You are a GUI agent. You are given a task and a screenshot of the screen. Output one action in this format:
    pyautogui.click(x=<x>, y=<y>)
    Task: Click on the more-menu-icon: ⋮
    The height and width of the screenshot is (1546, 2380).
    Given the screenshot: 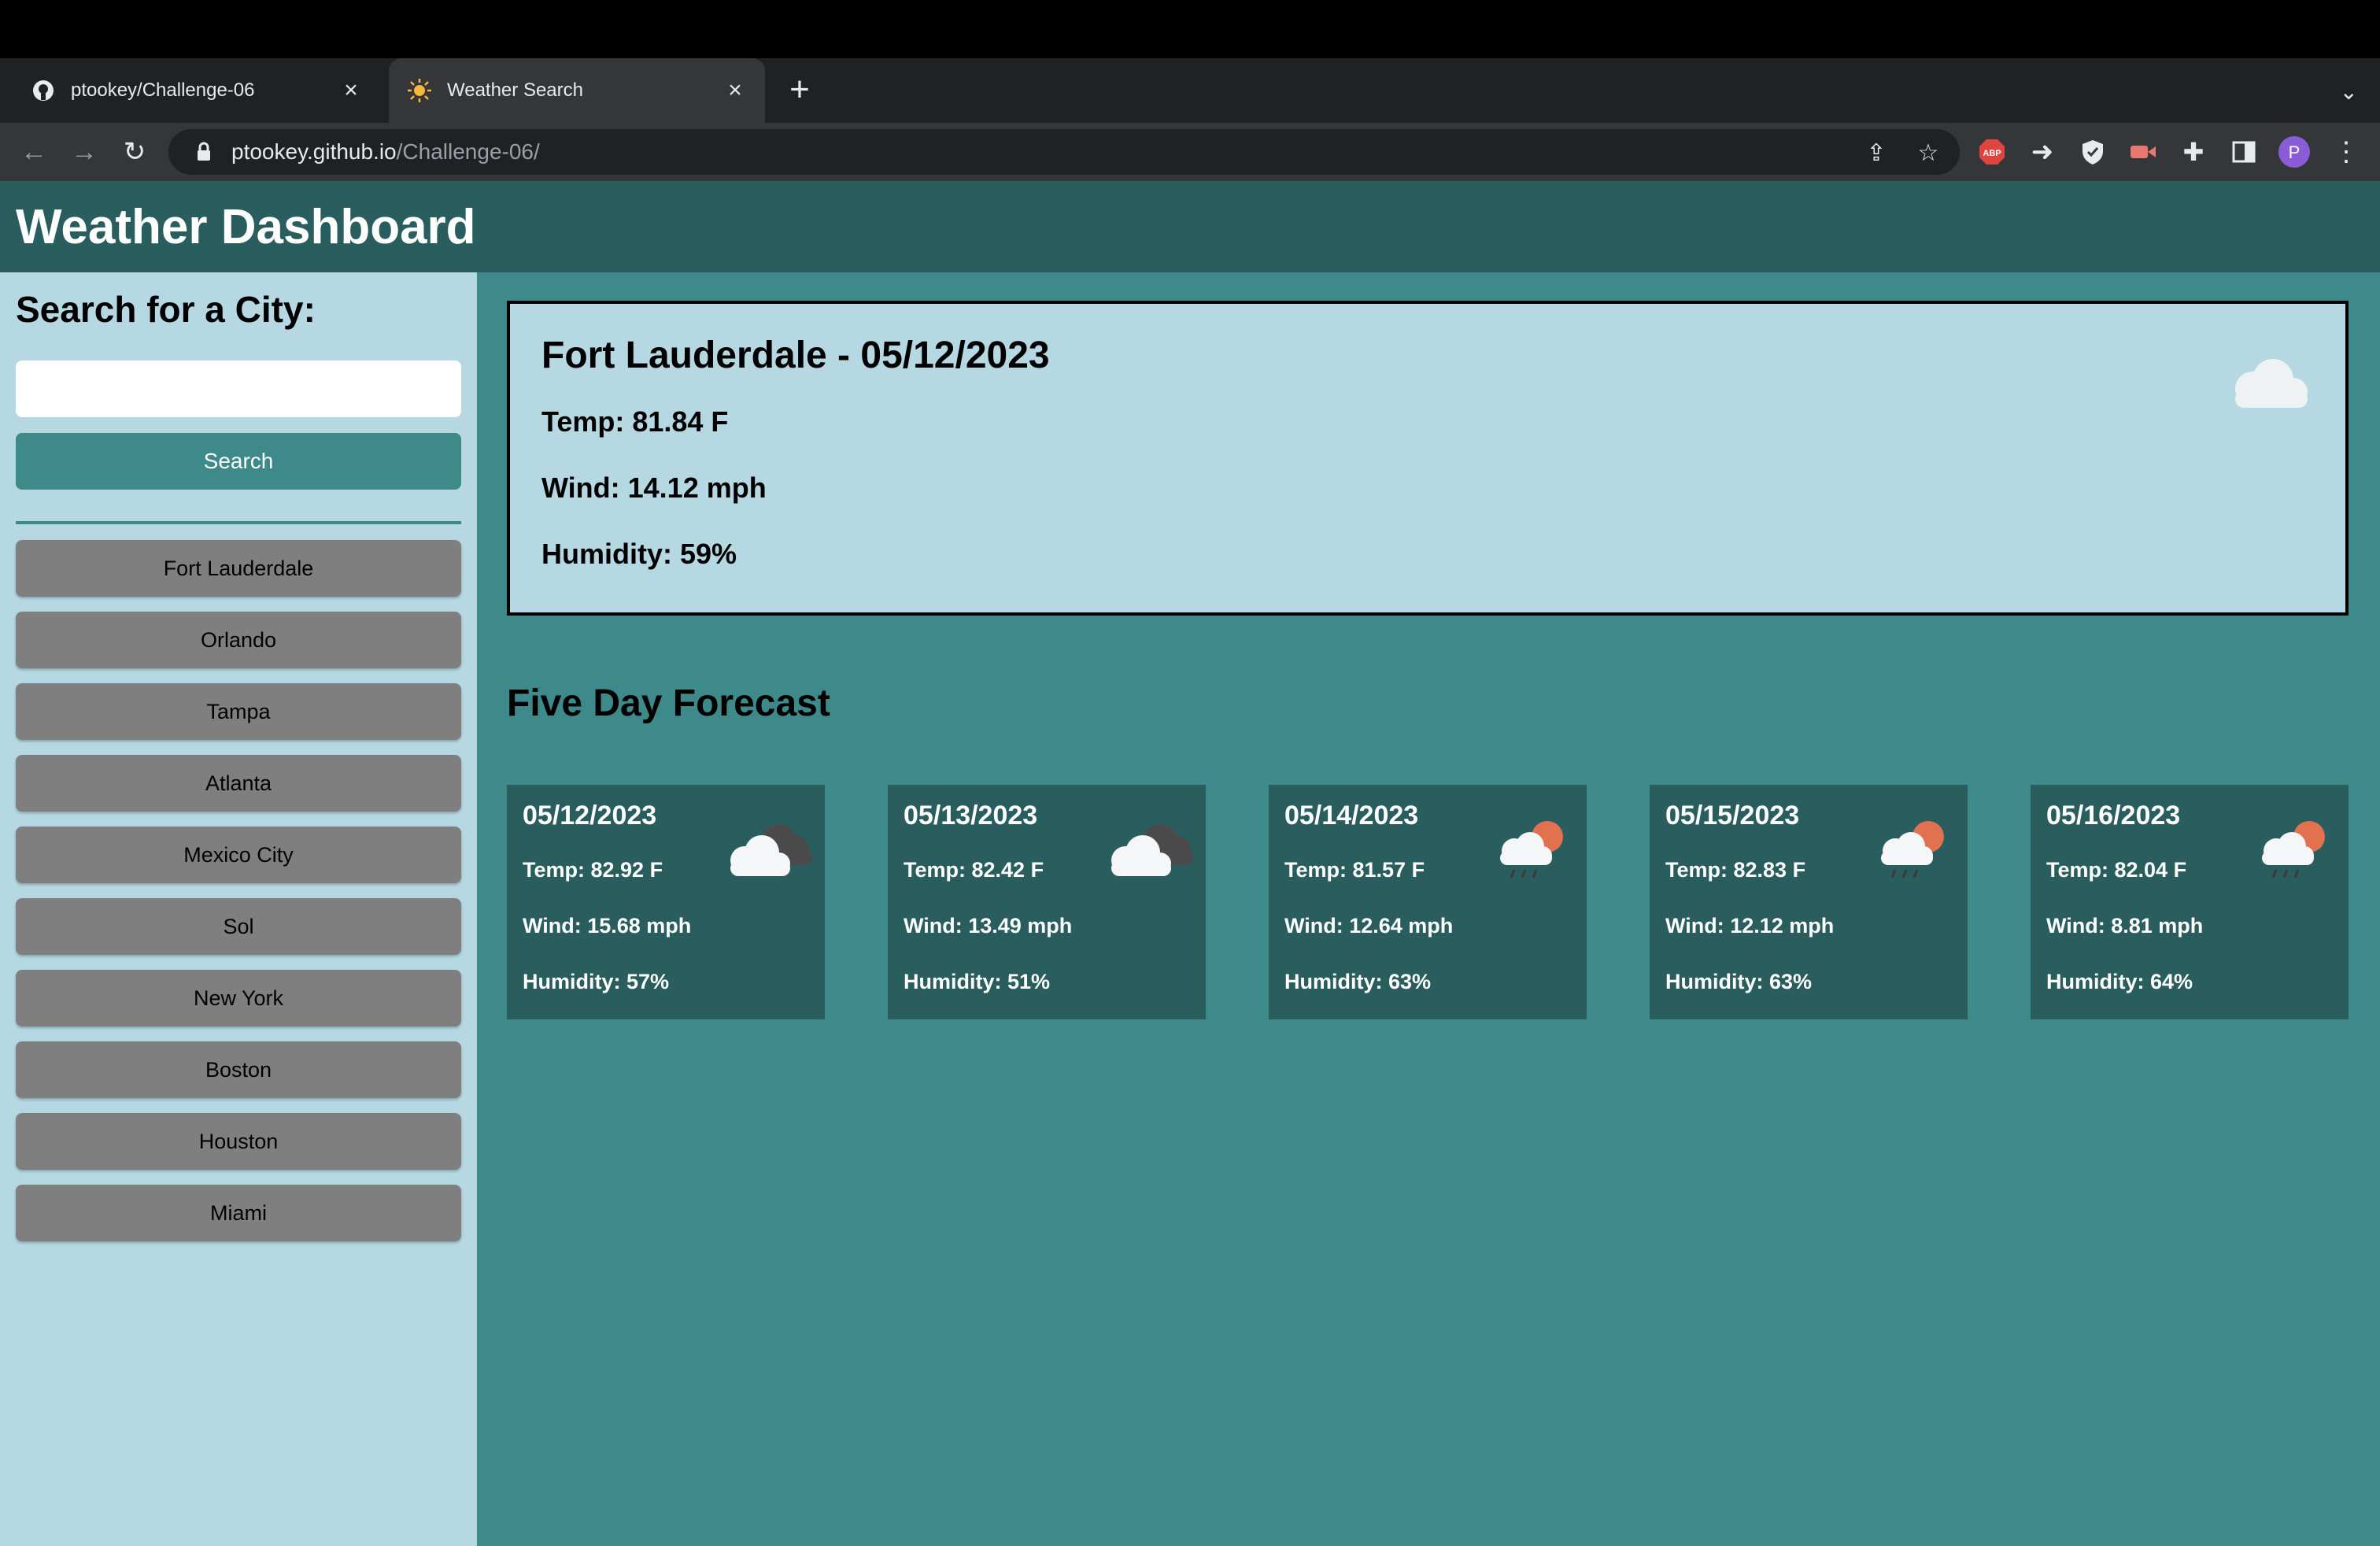 What is the action you would take?
    pyautogui.click(x=2346, y=152)
    